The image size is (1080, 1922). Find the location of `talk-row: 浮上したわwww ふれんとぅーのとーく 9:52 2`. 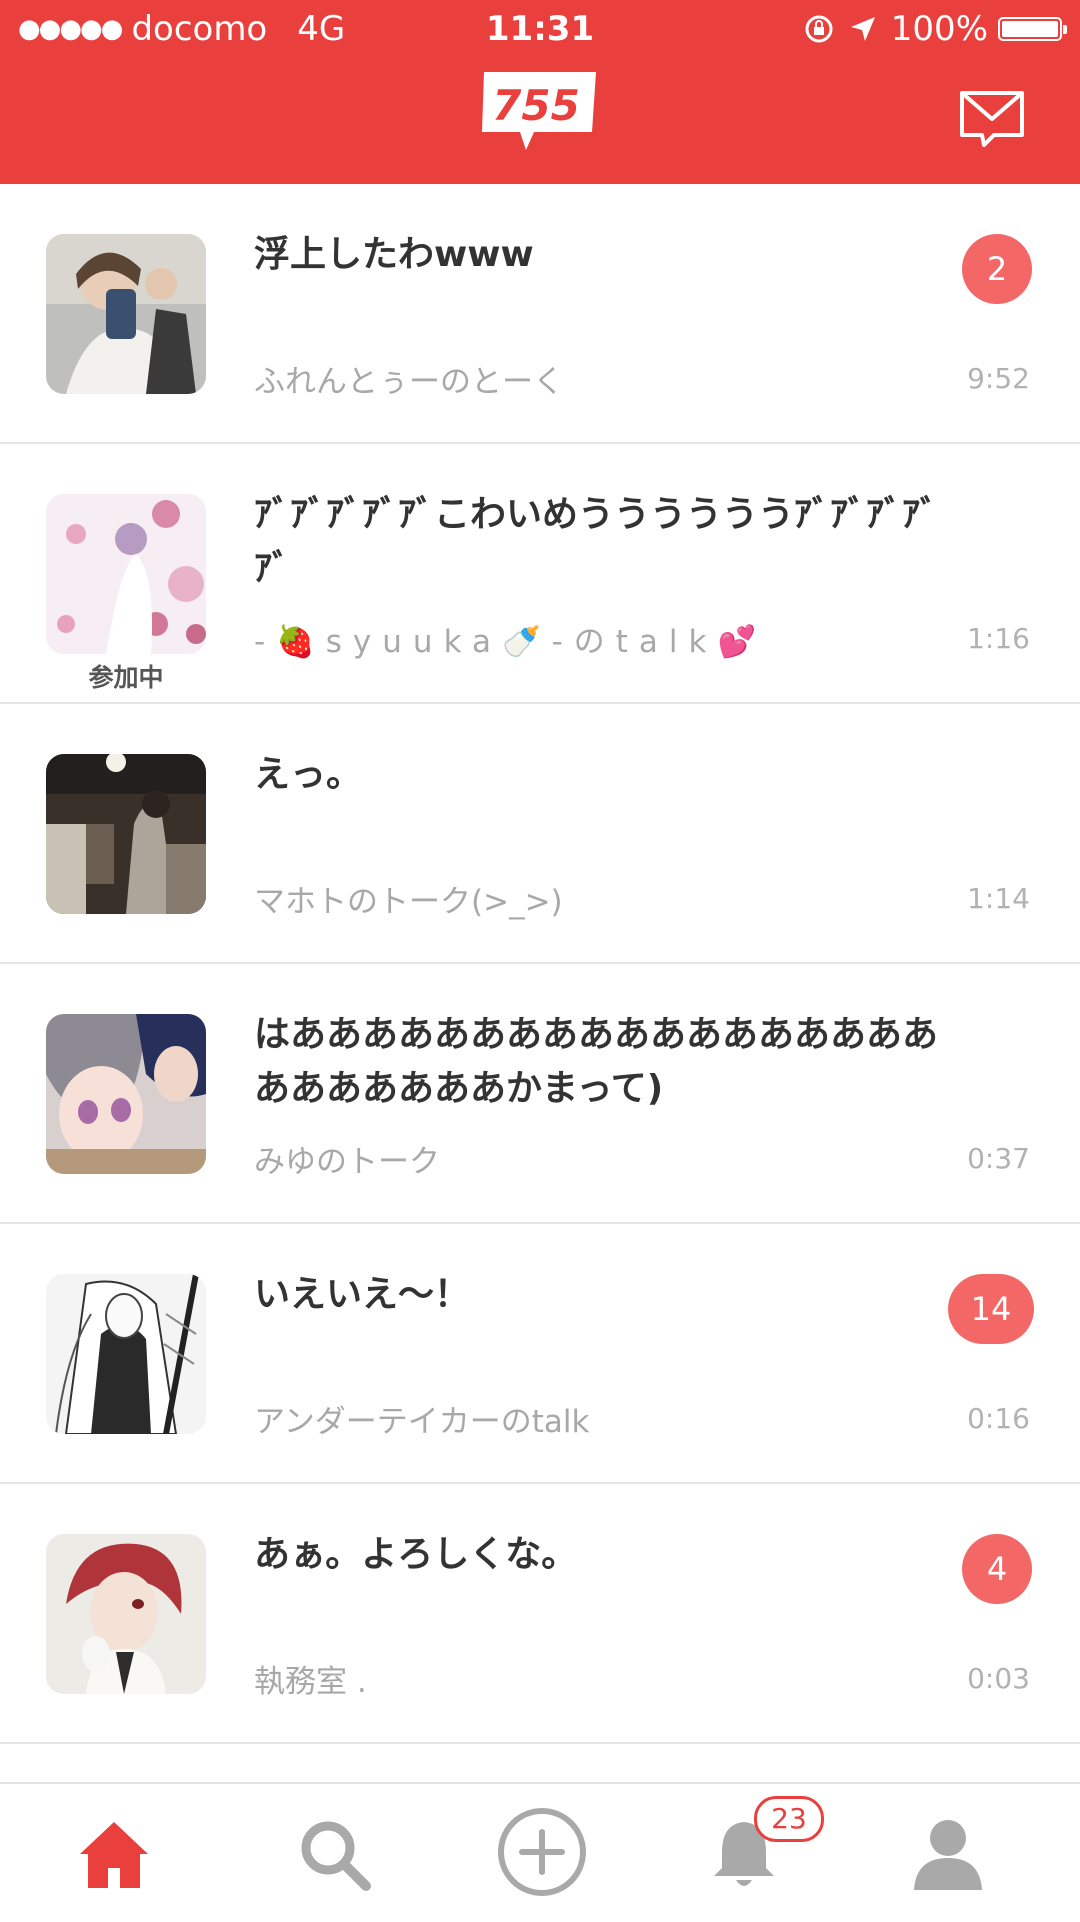

talk-row: 浮上したわwww ふれんとぅーのとーく 9:52 2 is located at coordinates (540, 314).